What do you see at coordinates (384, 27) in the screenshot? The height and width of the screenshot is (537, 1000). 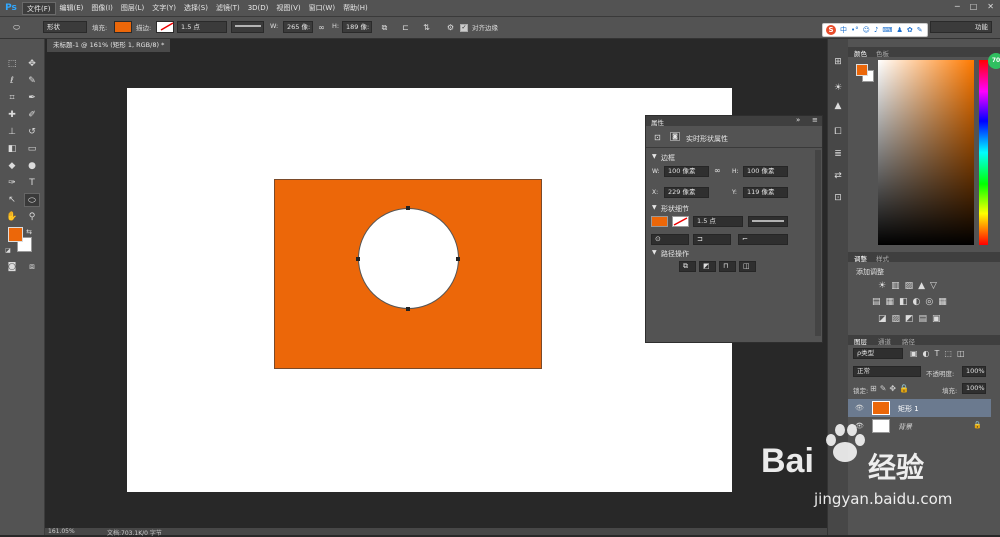 I see `path-operations-icon: ⧉` at bounding box center [384, 27].